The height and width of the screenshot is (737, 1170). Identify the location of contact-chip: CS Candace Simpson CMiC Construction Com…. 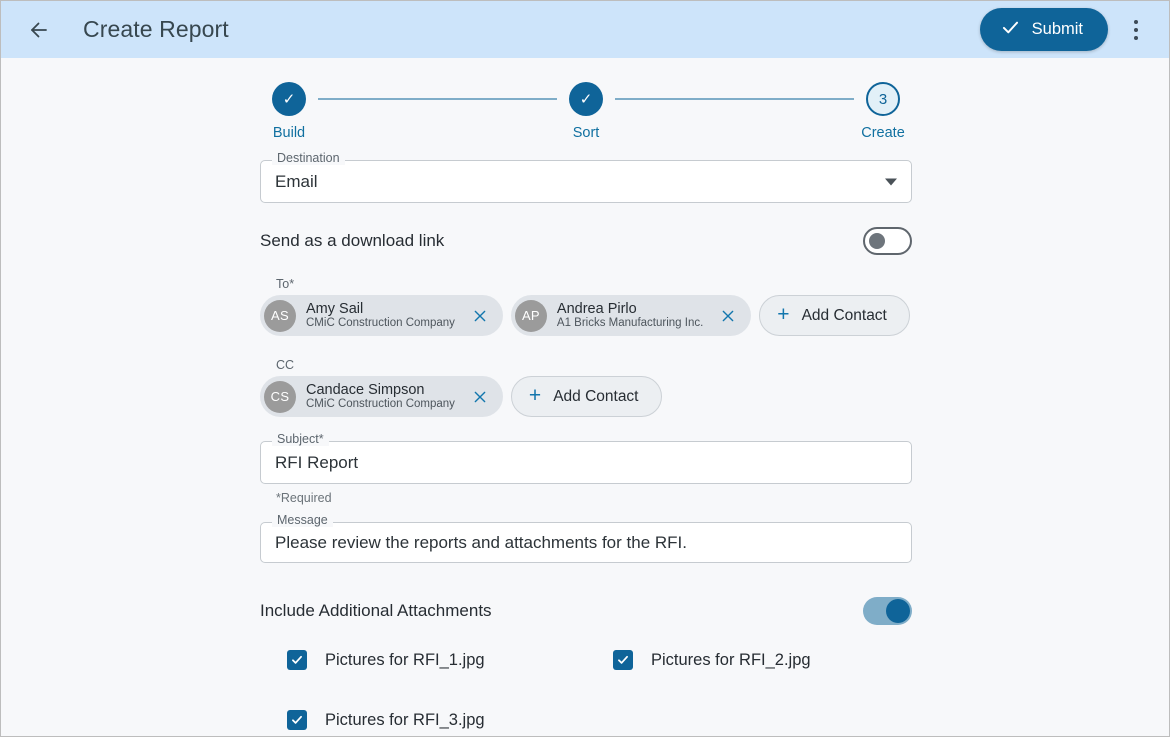
(381, 396).